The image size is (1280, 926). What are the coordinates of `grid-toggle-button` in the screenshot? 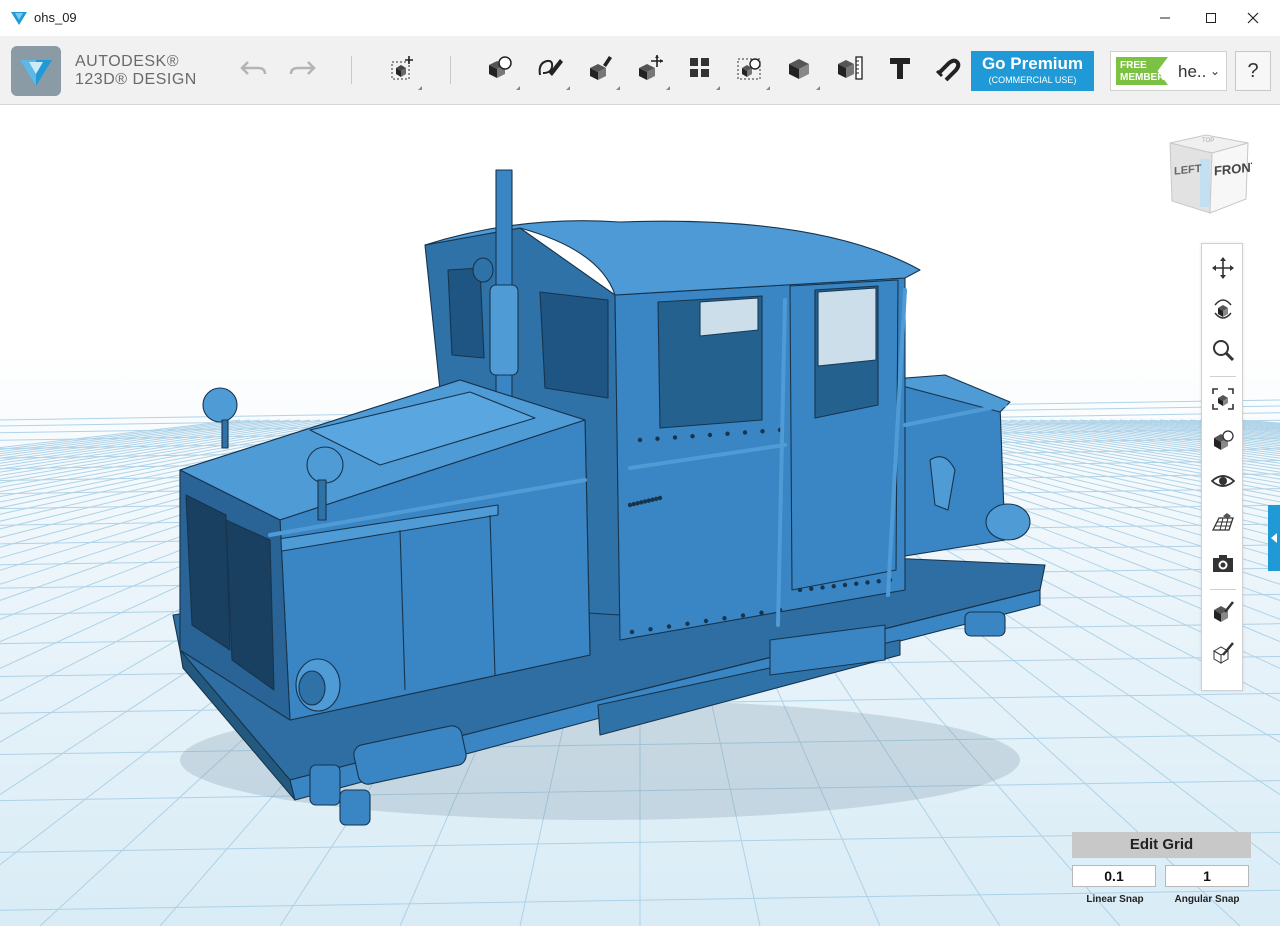 It's located at (1223, 522).